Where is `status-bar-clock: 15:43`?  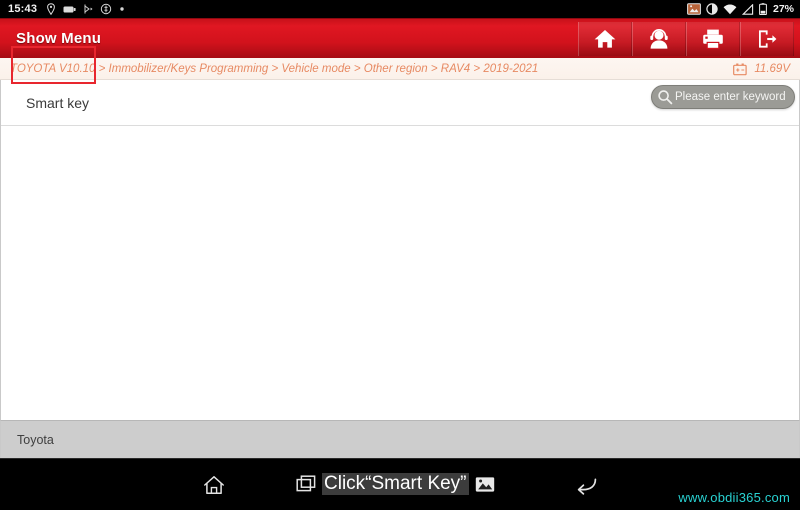 status-bar-clock: 15:43 is located at coordinates (23, 9).